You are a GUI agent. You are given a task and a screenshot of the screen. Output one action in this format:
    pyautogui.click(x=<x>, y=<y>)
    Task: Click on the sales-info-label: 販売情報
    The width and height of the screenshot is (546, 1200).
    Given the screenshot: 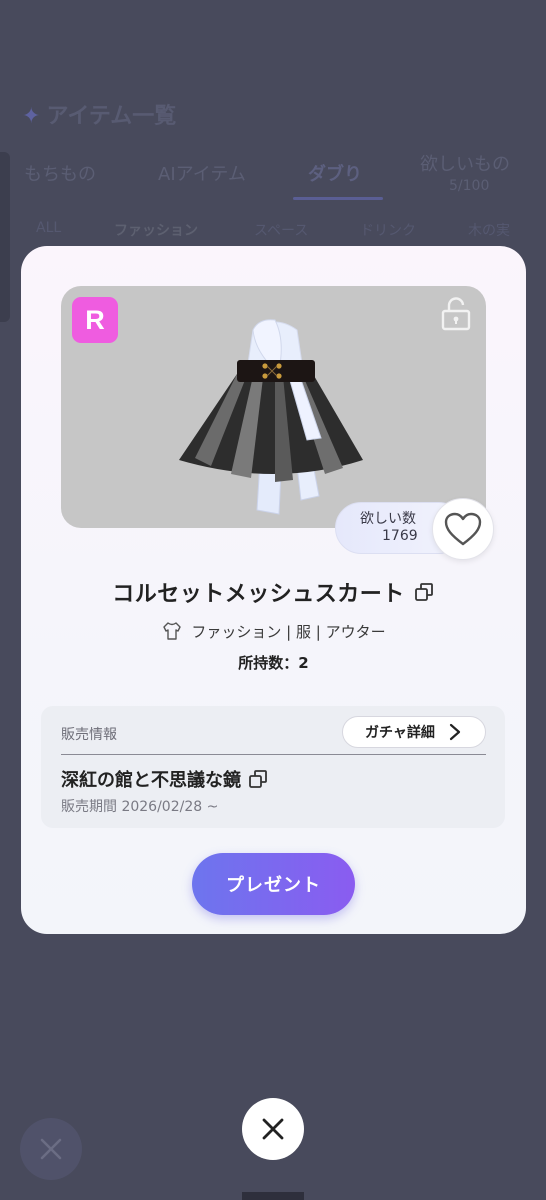 What is the action you would take?
    pyautogui.click(x=89, y=735)
    